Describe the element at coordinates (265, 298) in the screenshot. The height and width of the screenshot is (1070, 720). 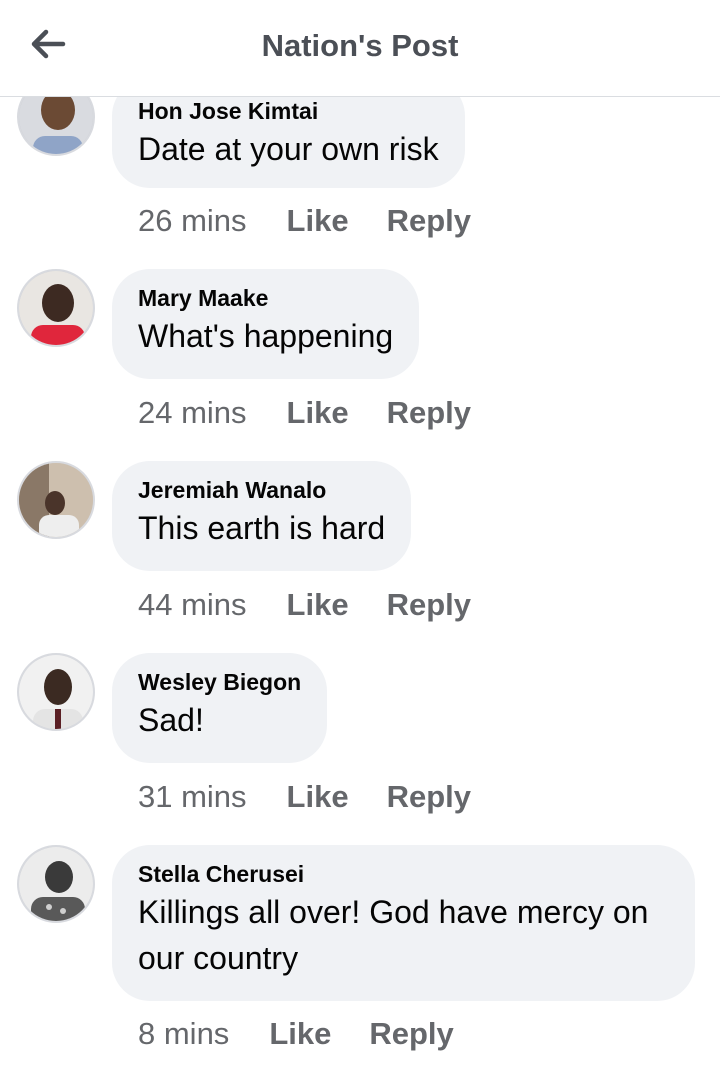
I see `comment-author: Mary Maake` at that location.